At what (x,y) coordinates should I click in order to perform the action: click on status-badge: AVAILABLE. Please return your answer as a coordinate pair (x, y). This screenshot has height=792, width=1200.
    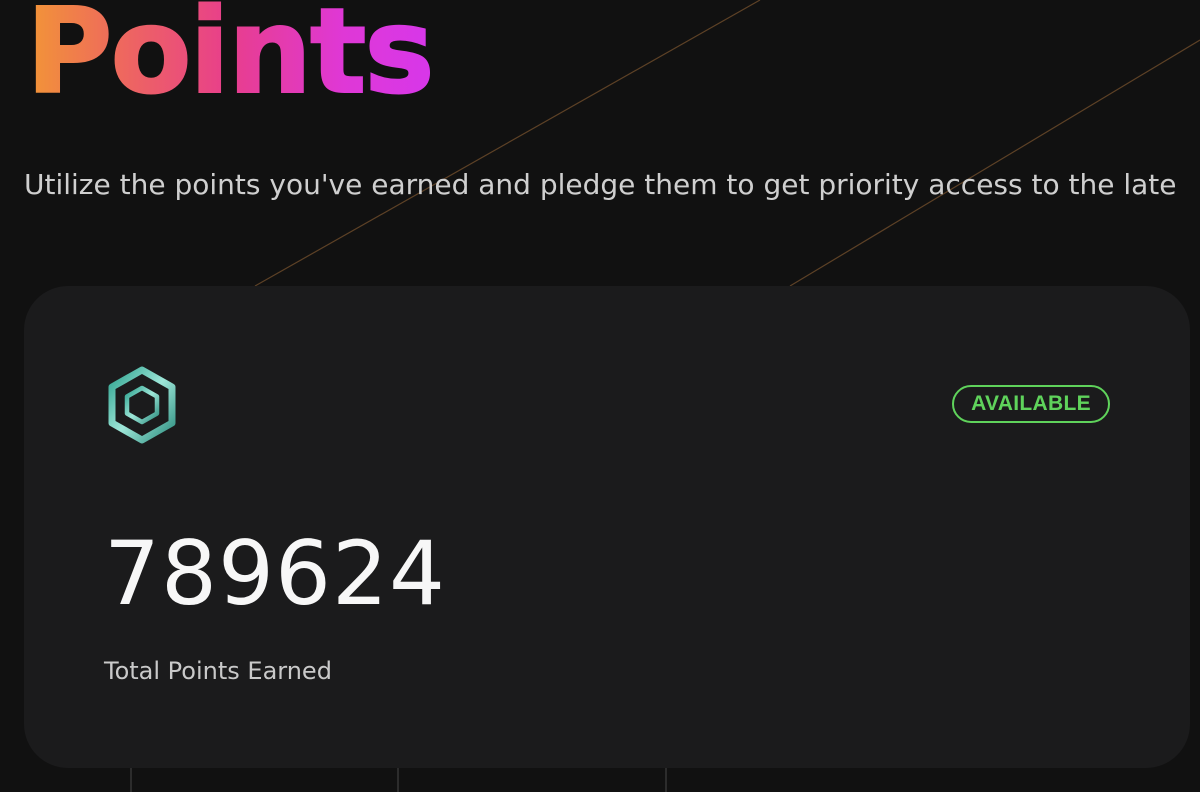
    Looking at the image, I should click on (1031, 404).